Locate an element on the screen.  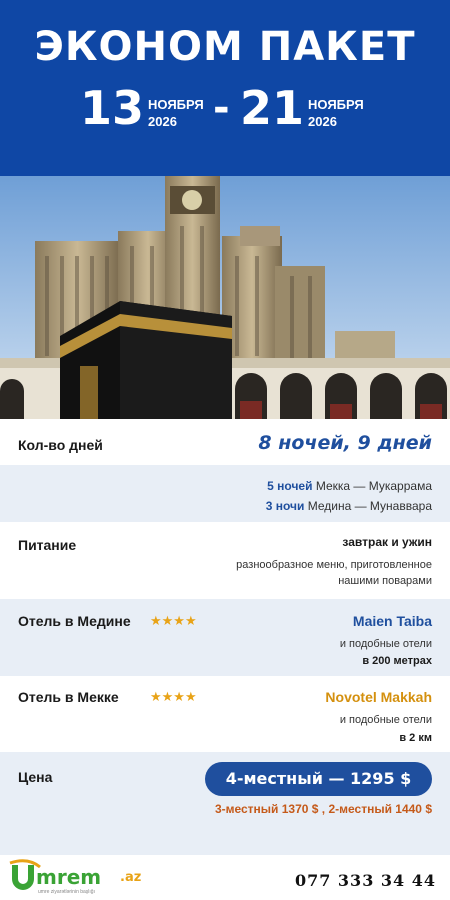
mecca-nights-line: 5 ночей Мекка — Мукаррама is located at coordinates (349, 486).